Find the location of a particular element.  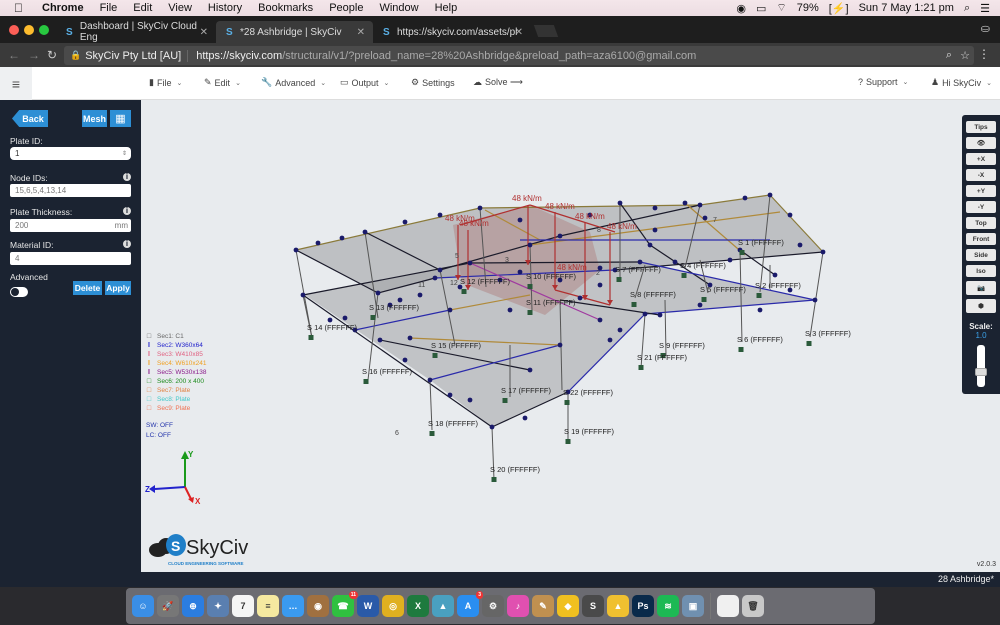

nav-output: ▭ Output ⌄ is located at coordinates (364, 82).